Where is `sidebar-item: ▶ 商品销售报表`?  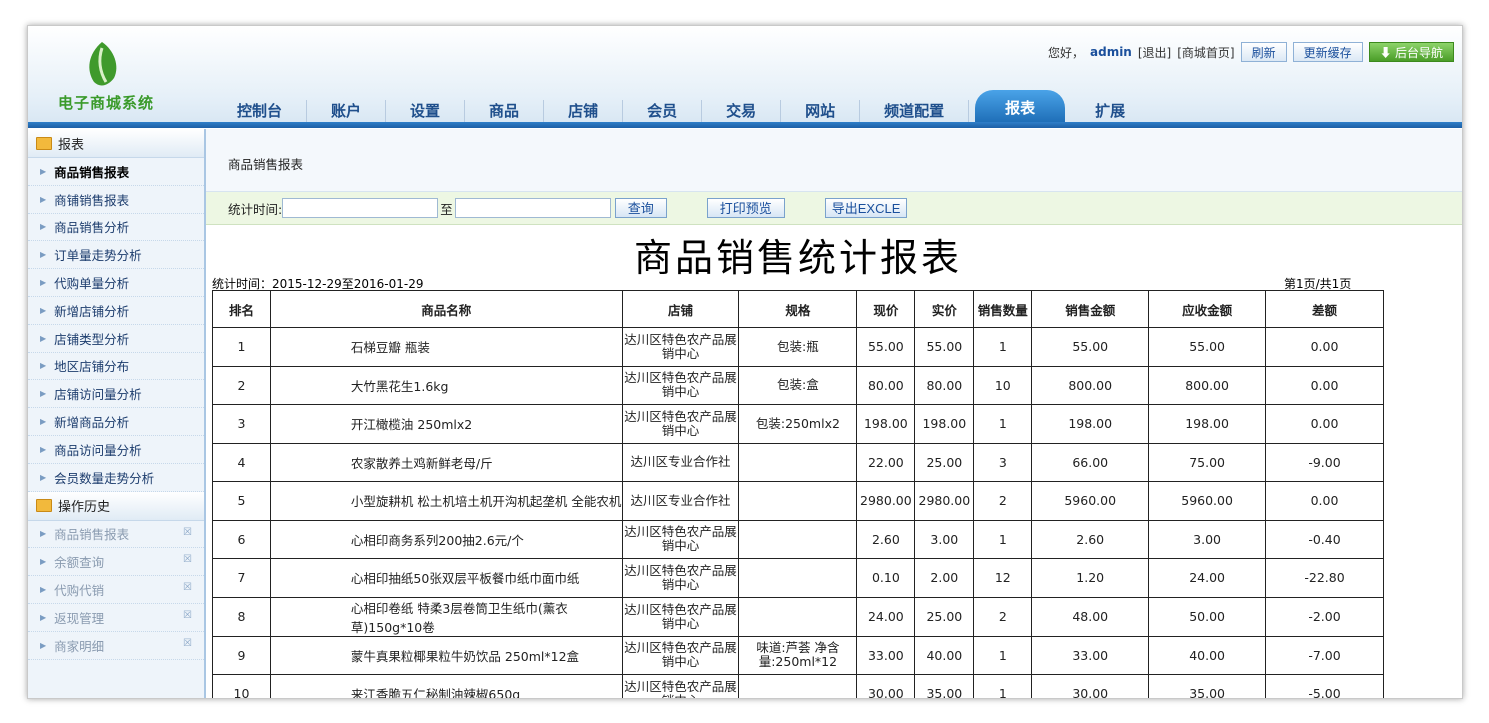 sidebar-item: ▶ 商品销售报表 is located at coordinates (116, 172).